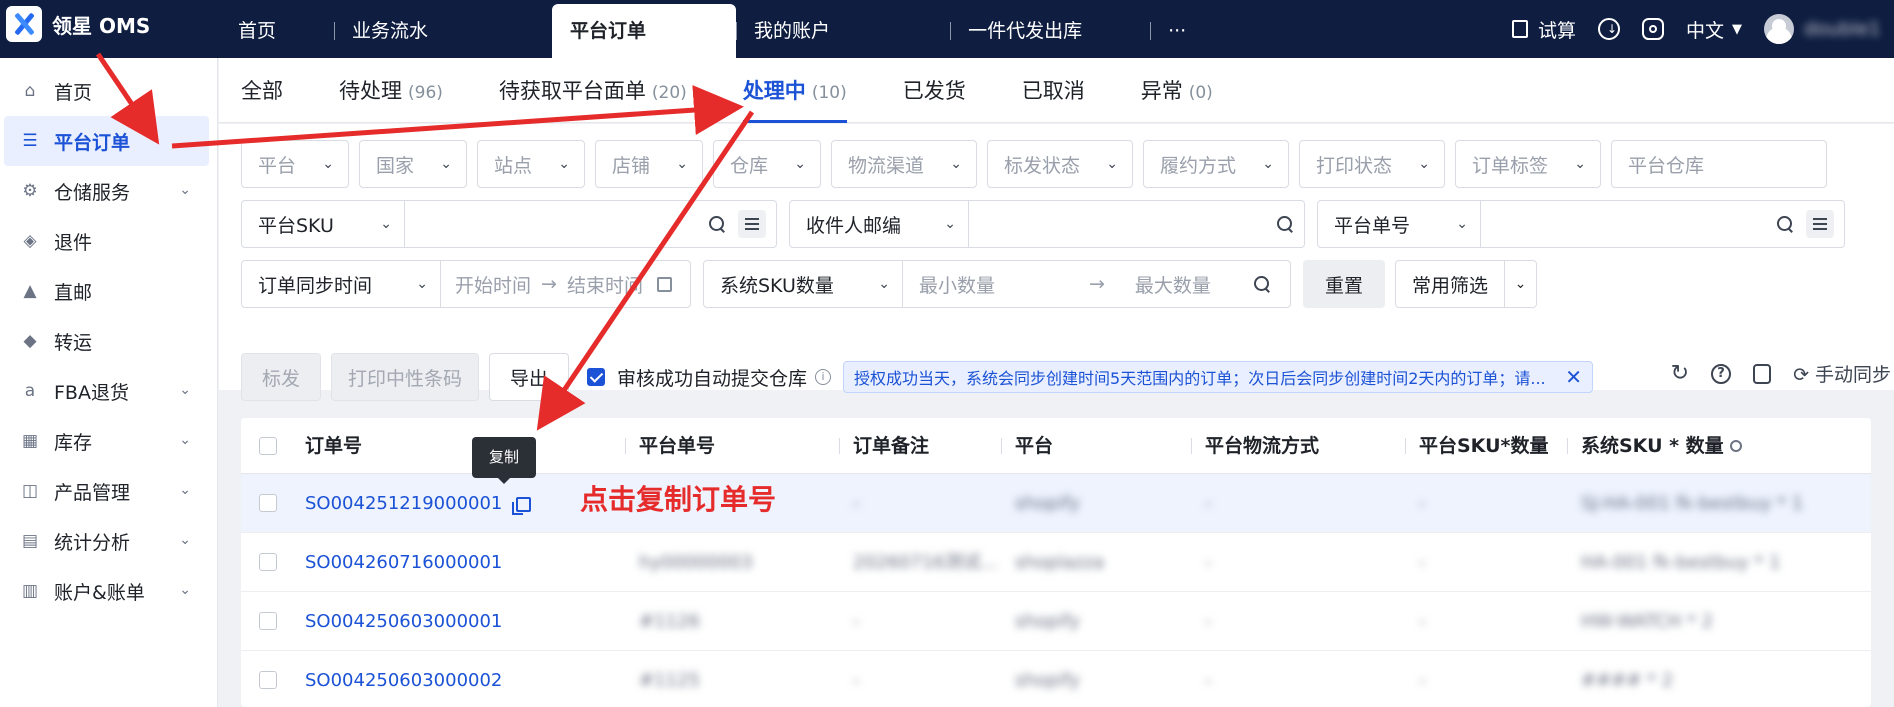 The image size is (1894, 707). Describe the element at coordinates (1372, 164) in the screenshot. I see `print-status-select: 打印状态 ⌄` at that location.